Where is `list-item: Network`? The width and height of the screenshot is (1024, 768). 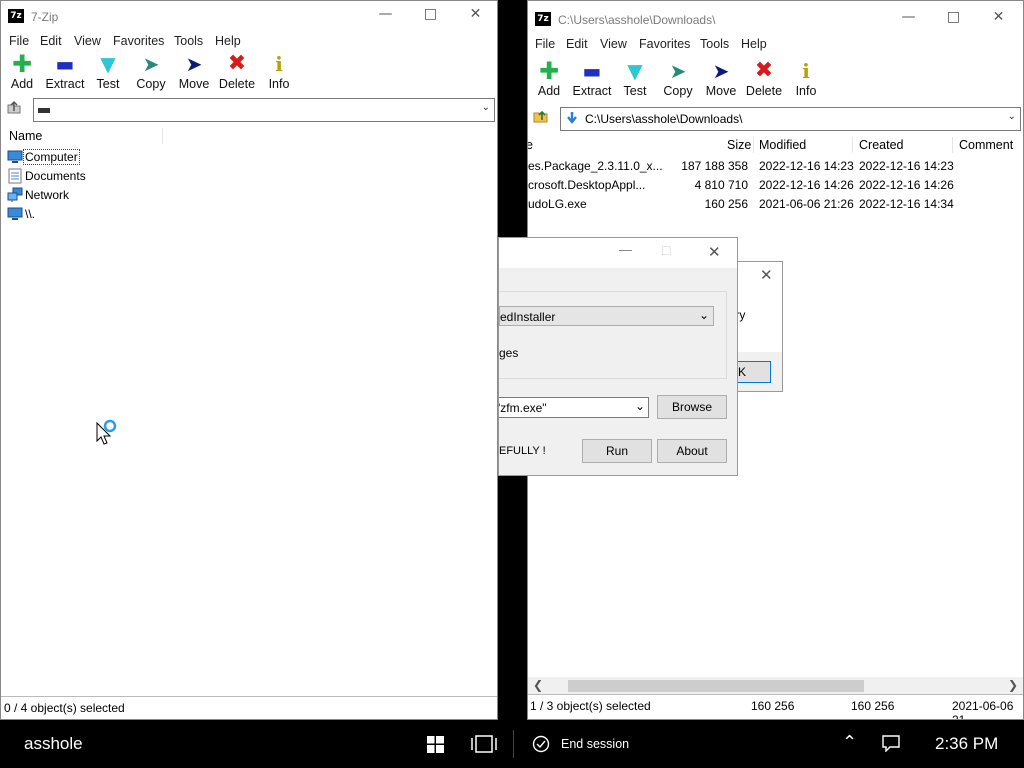 list-item: Network is located at coordinates (101, 195).